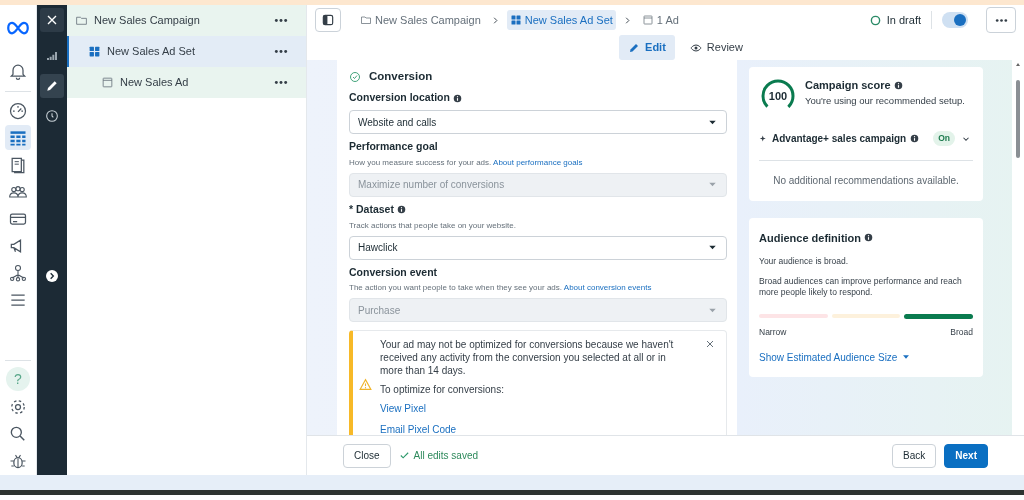 The image size is (1024, 500). I want to click on close-button, so click(52, 20).